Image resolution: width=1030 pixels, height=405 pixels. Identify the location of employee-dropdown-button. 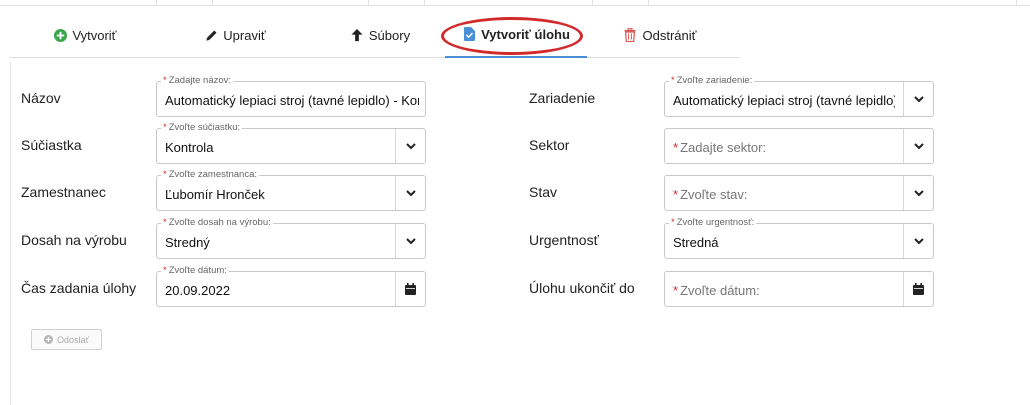
(410, 193).